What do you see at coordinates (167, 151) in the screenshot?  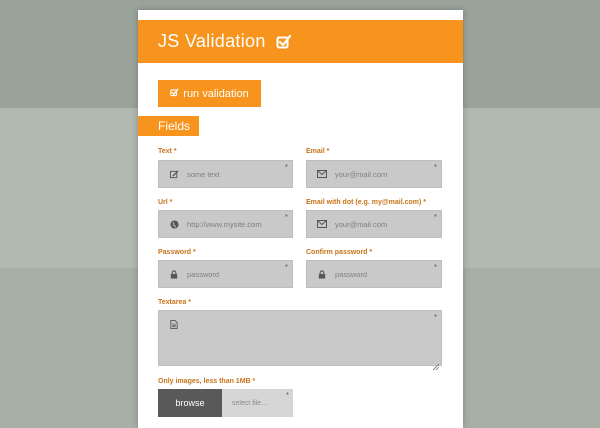 I see `text-field-label: Text *` at bounding box center [167, 151].